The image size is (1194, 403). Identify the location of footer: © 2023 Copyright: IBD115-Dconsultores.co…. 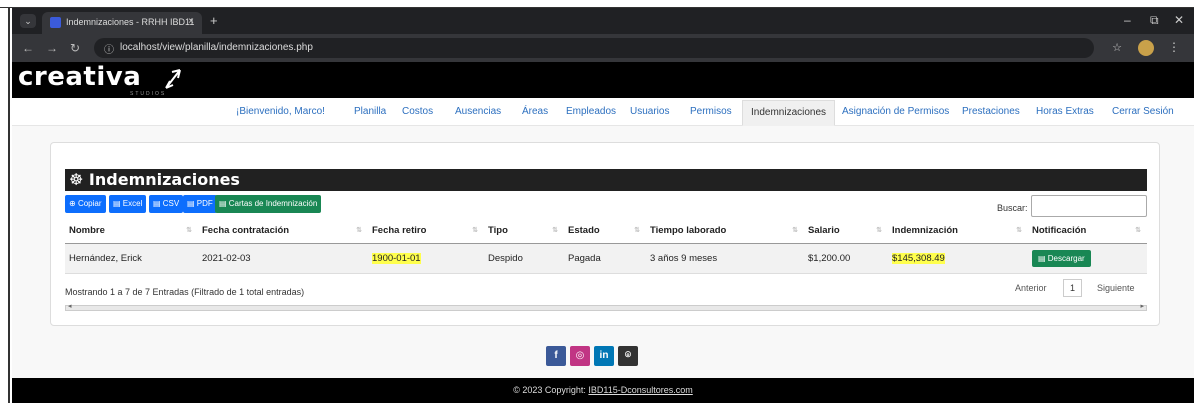
(603, 390).